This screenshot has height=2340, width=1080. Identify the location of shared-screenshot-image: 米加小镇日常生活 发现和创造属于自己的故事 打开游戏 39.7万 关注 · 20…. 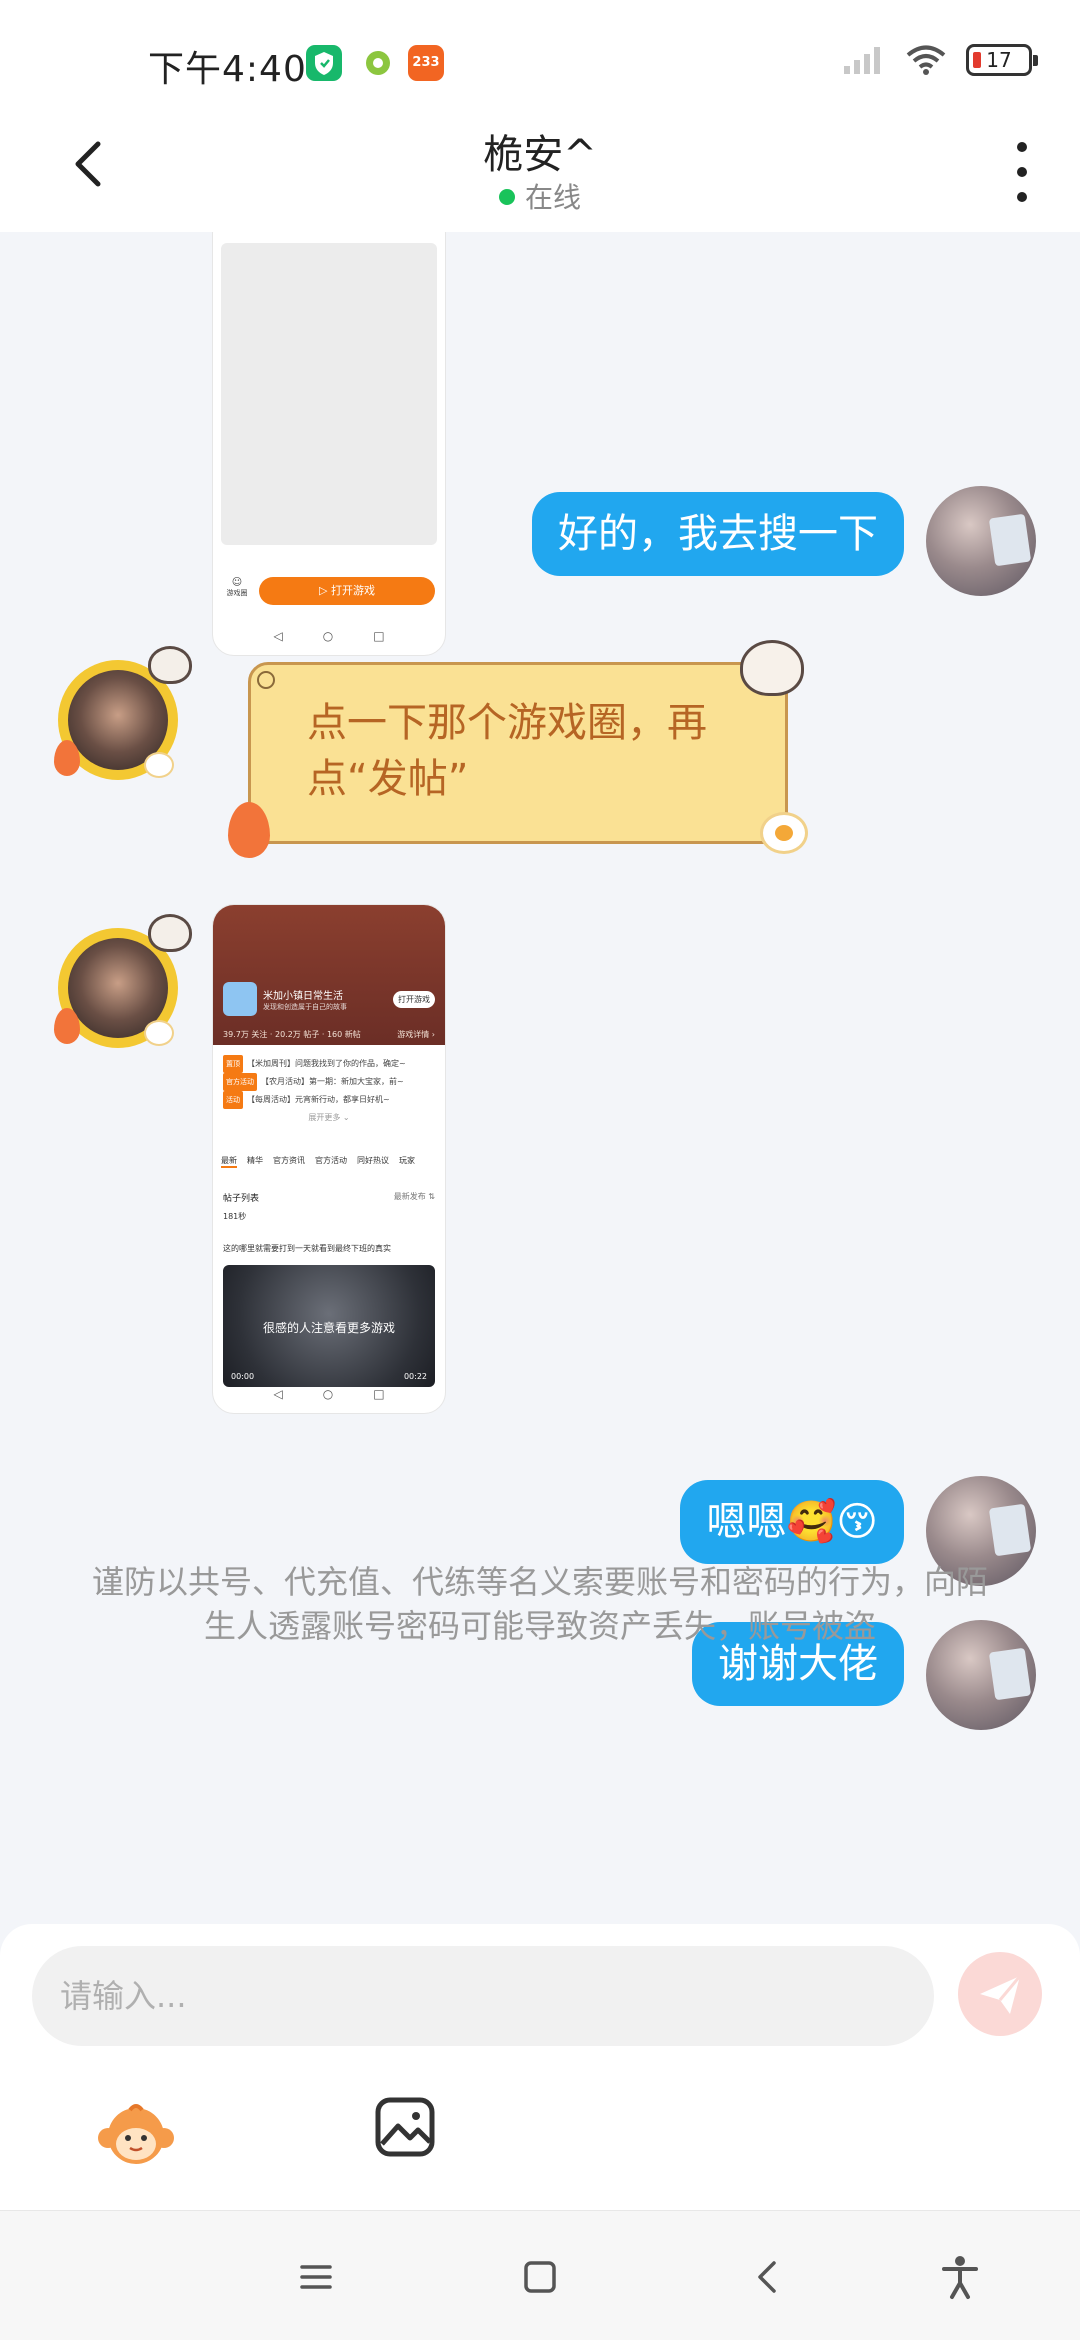
(329, 1159).